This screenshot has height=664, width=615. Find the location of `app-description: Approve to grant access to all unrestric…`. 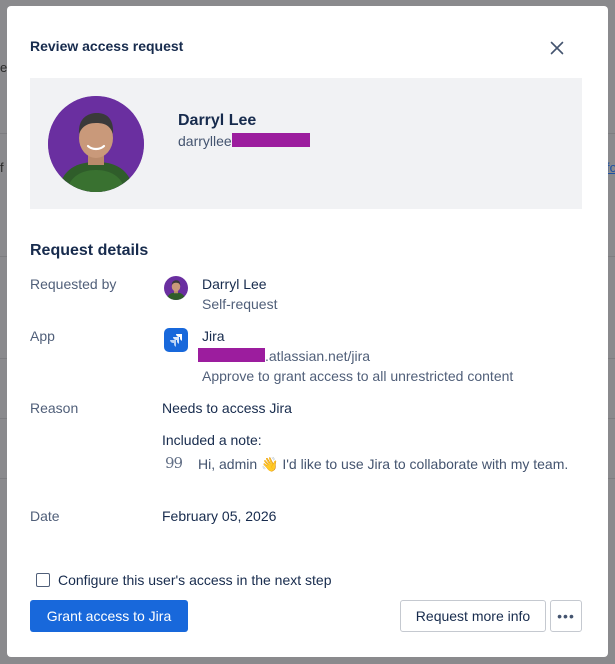

app-description: Approve to grant access to all unrestric… is located at coordinates (358, 376).